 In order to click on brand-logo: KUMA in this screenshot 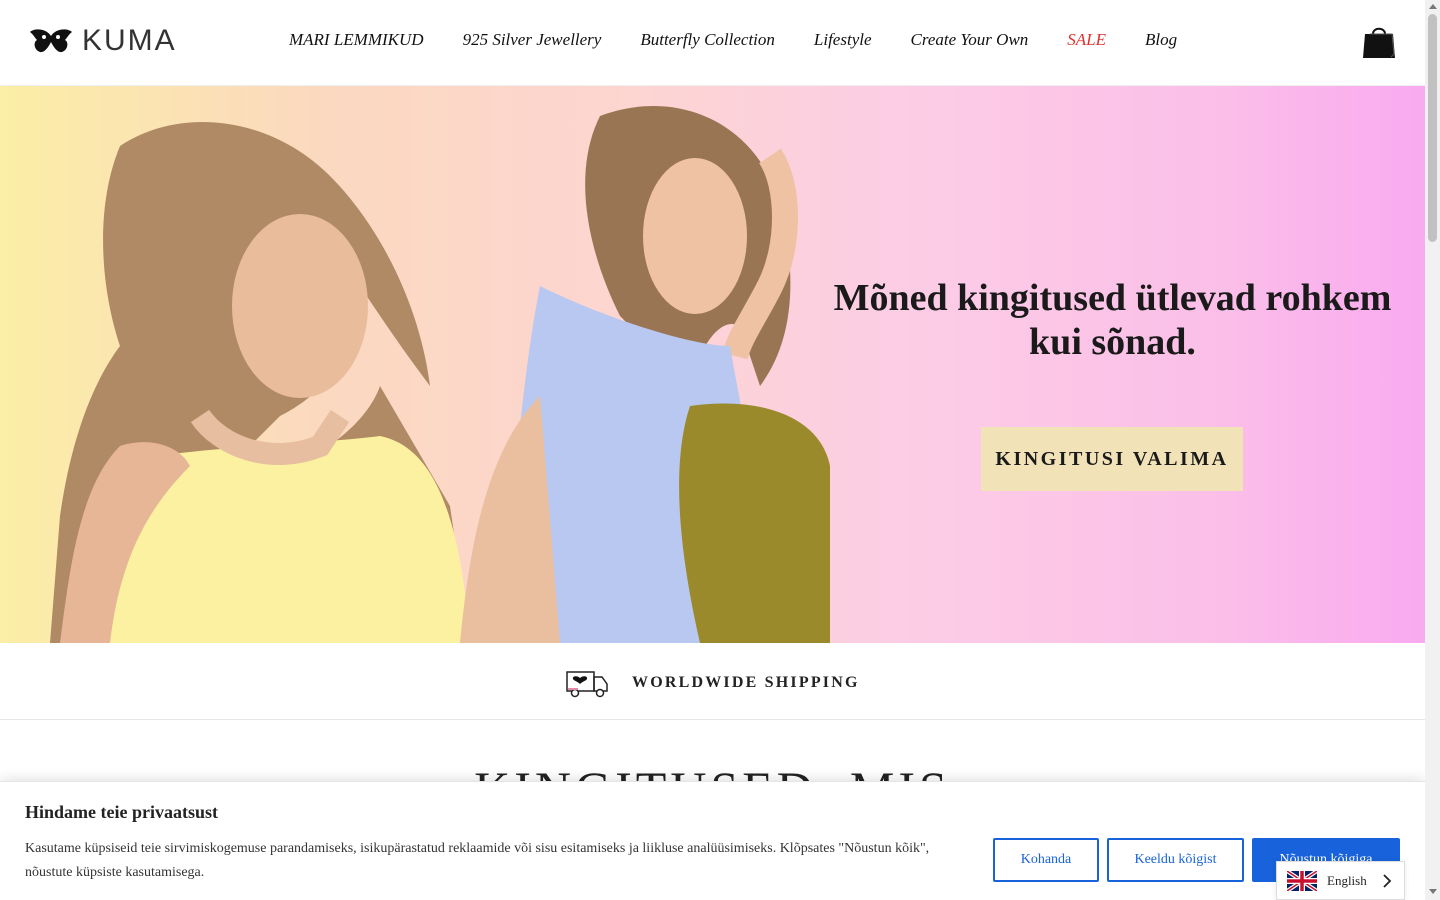, I will do `click(103, 41)`.